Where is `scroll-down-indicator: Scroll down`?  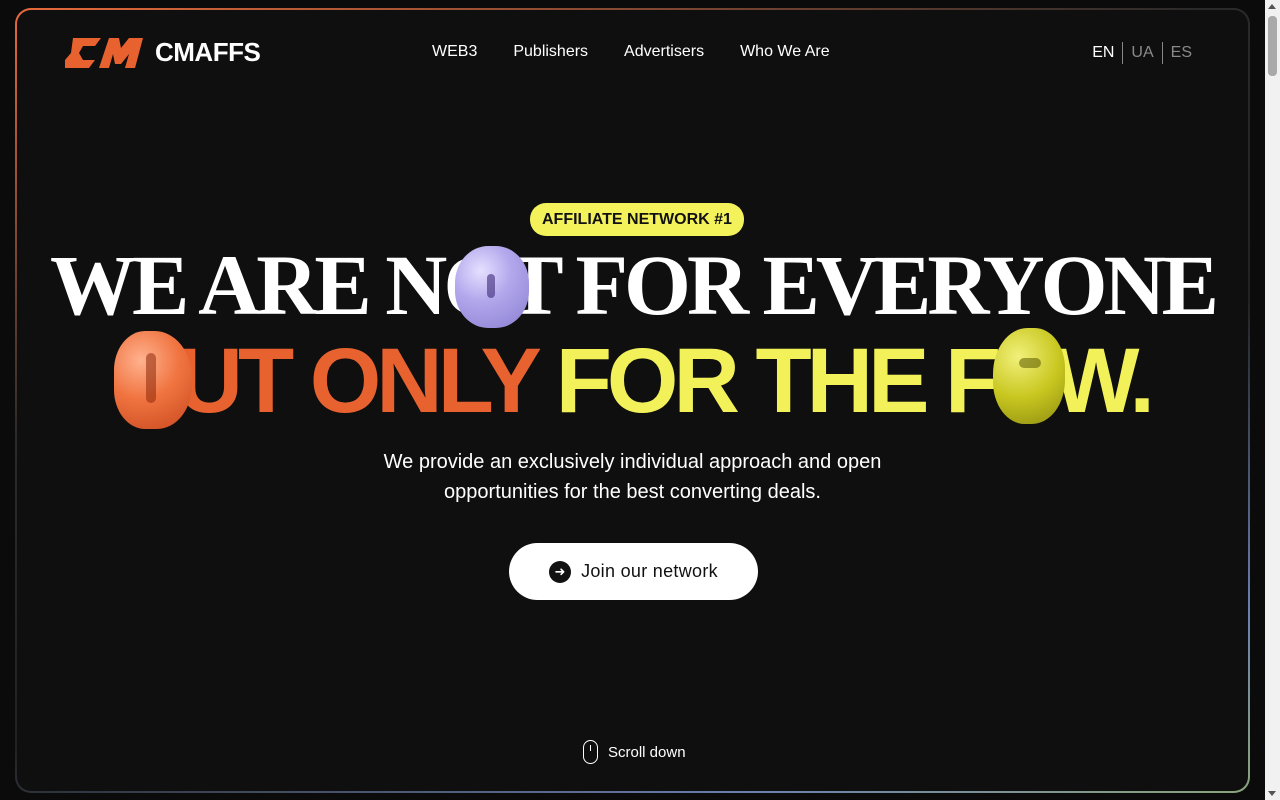 scroll-down-indicator: Scroll down is located at coordinates (634, 752).